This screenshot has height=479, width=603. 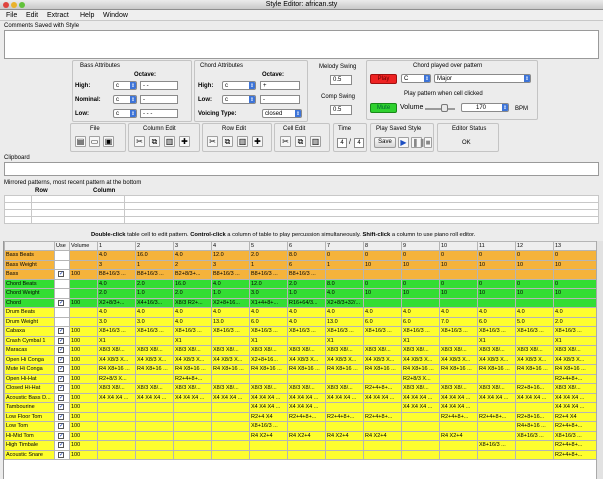 I want to click on row-name-cell: Maracas, so click(x=29, y=350).